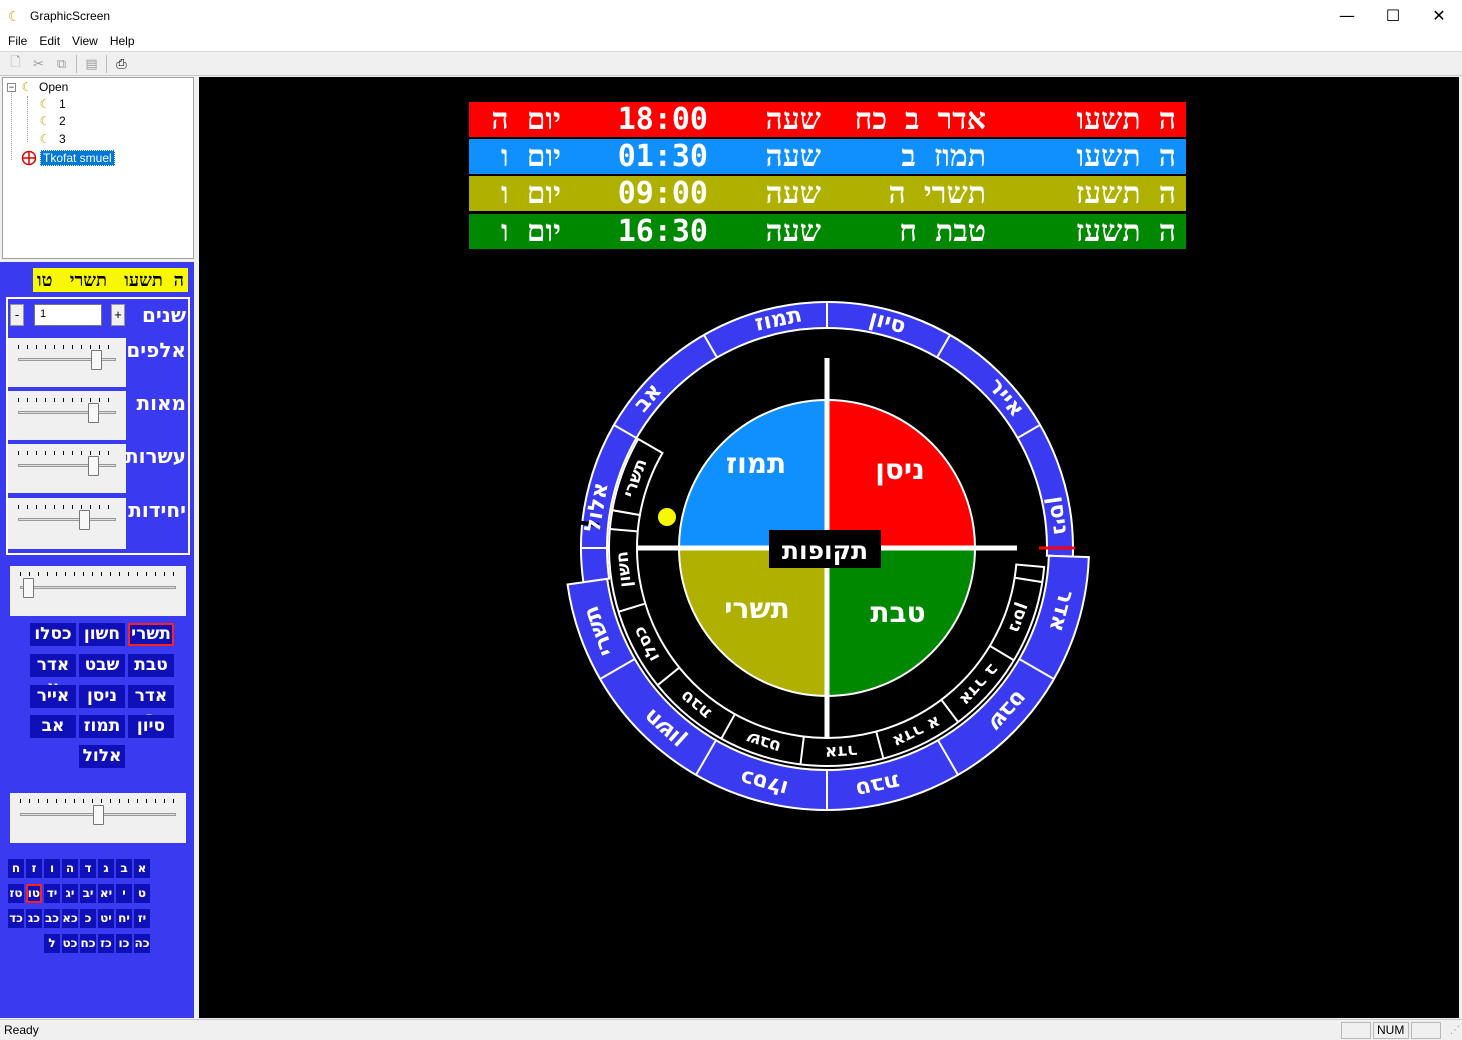 This screenshot has width=1462, height=1040. Describe the element at coordinates (62, 139) in the screenshot. I see `tree-item-label: 3` at that location.